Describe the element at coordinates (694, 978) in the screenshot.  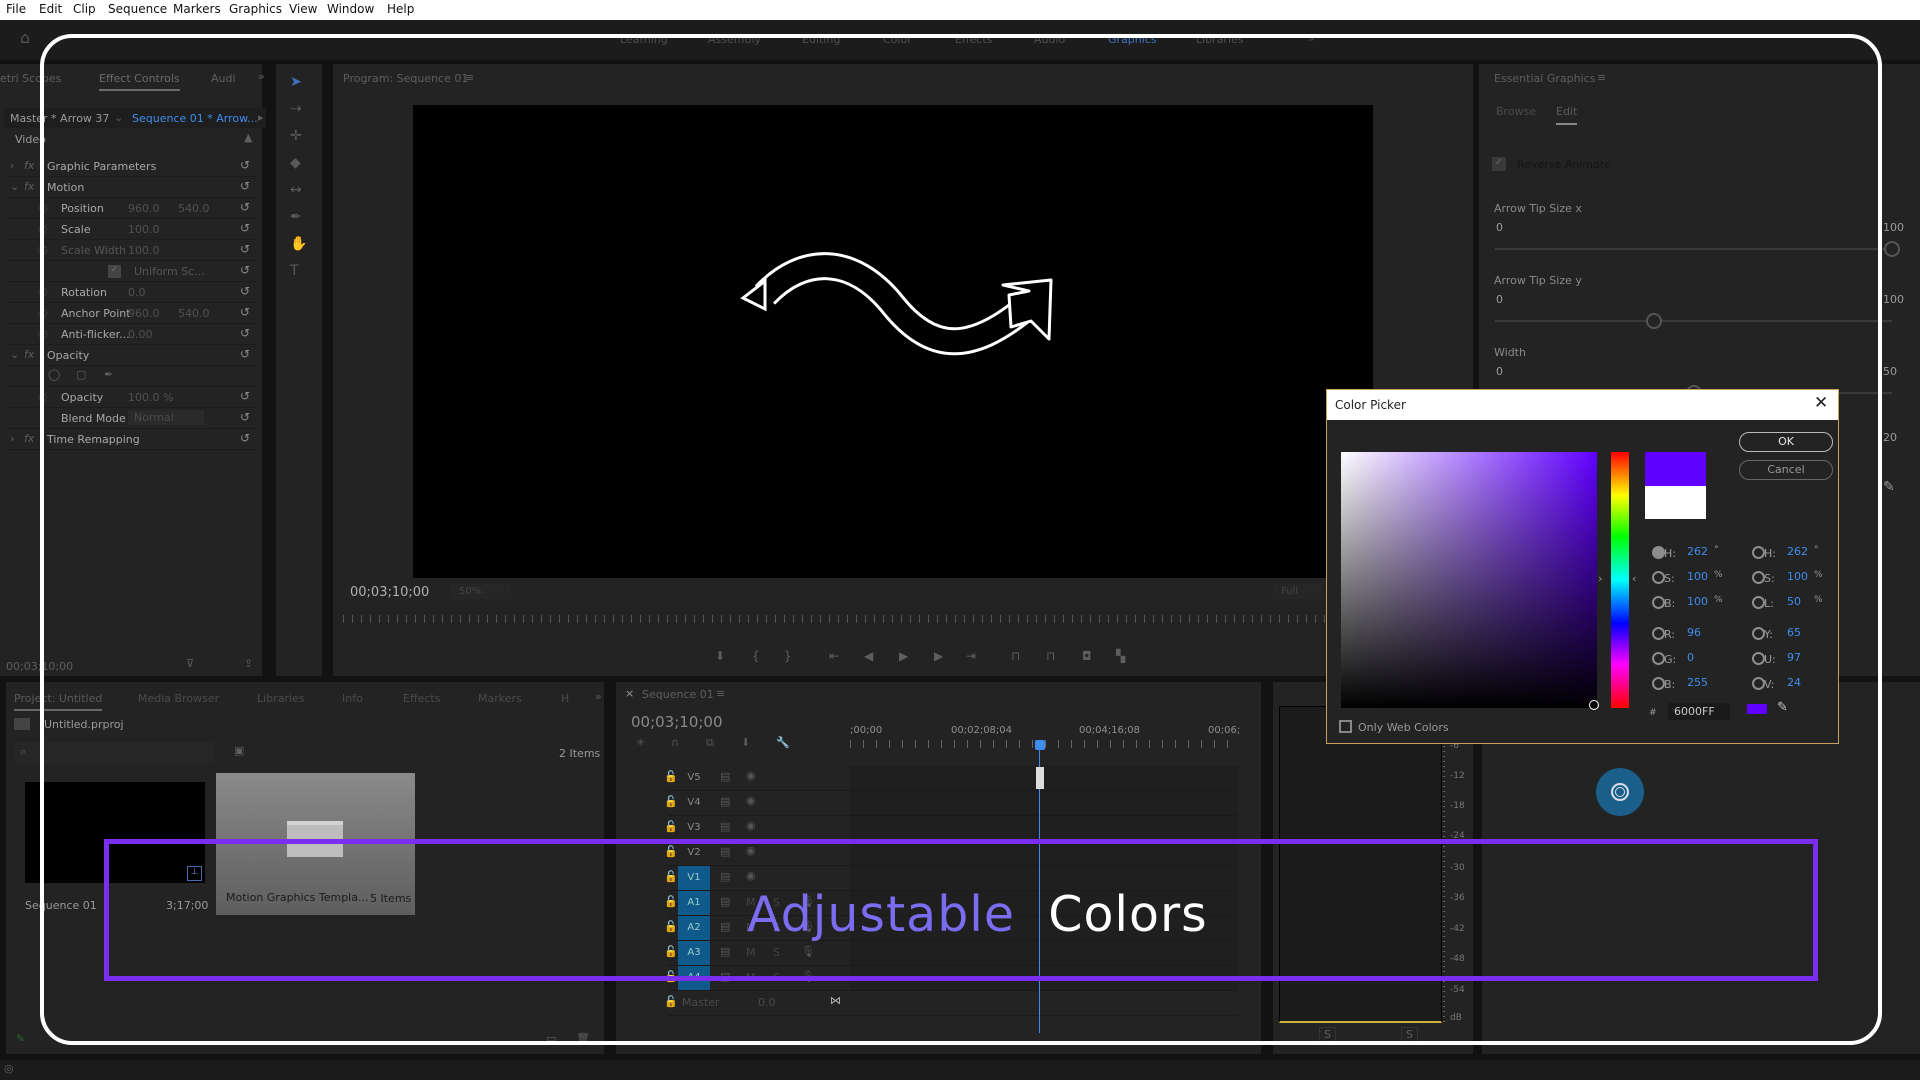
I see `track-target: A4` at that location.